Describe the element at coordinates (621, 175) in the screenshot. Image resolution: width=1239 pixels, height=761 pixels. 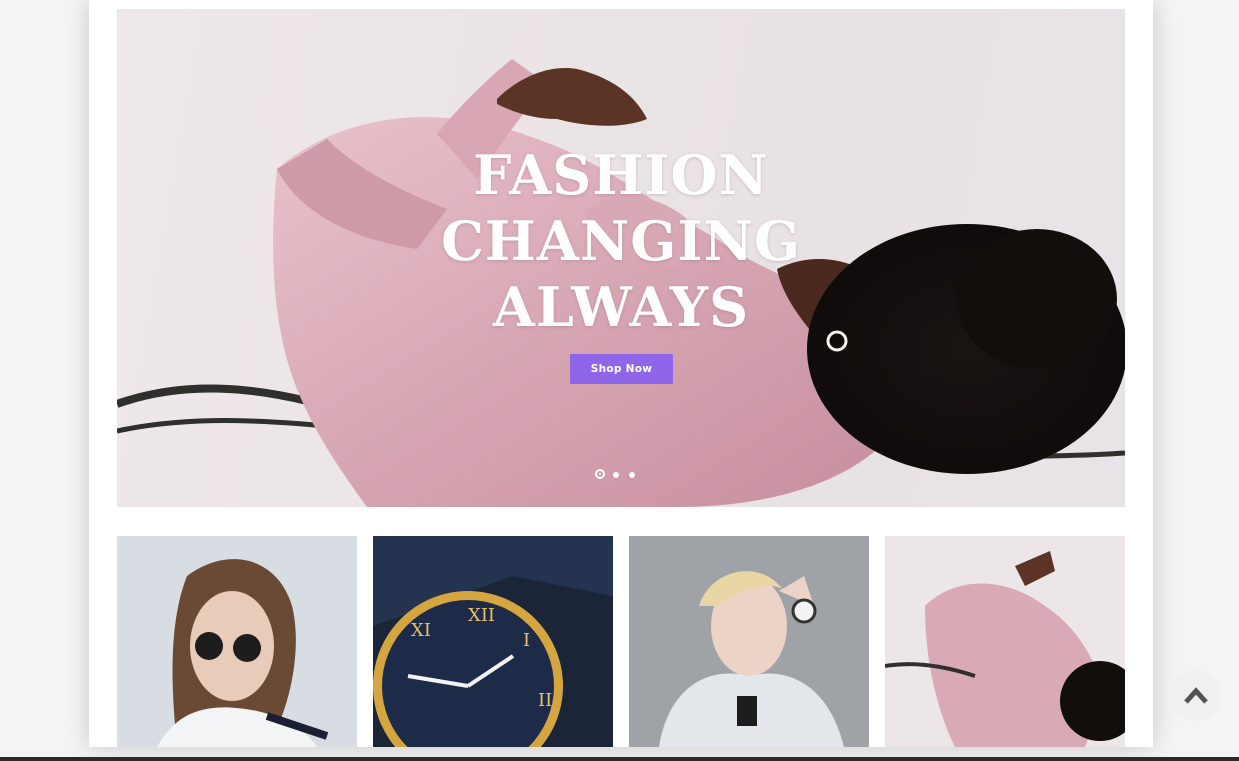
I see `hero-title-line-1: FASHION` at that location.